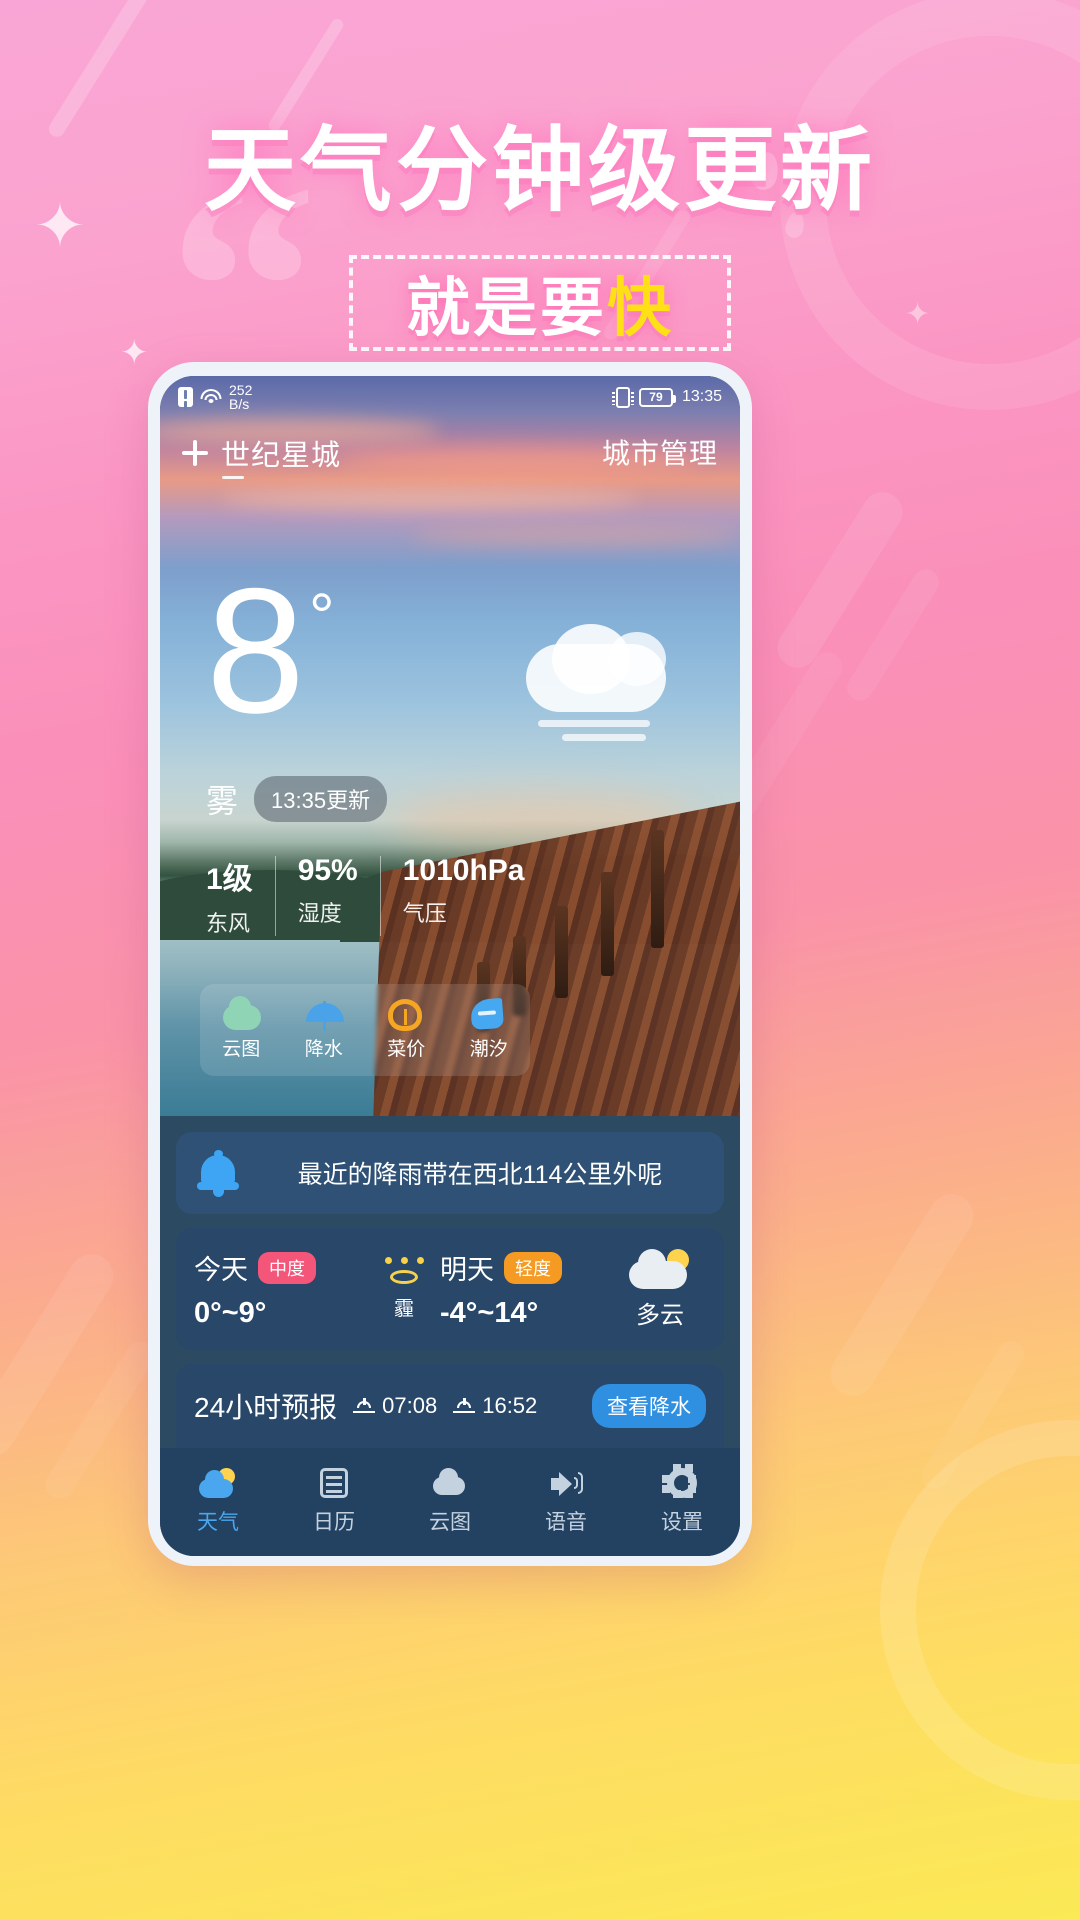 Image resolution: width=1080 pixels, height=1920 pixels. Describe the element at coordinates (266, 1407) in the screenshot. I see `hourly-title: 24小时预报` at that location.